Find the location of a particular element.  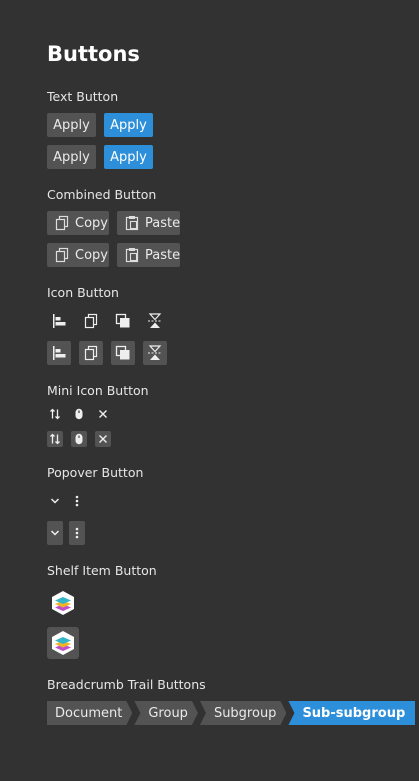

align-left-button is located at coordinates (59, 321).